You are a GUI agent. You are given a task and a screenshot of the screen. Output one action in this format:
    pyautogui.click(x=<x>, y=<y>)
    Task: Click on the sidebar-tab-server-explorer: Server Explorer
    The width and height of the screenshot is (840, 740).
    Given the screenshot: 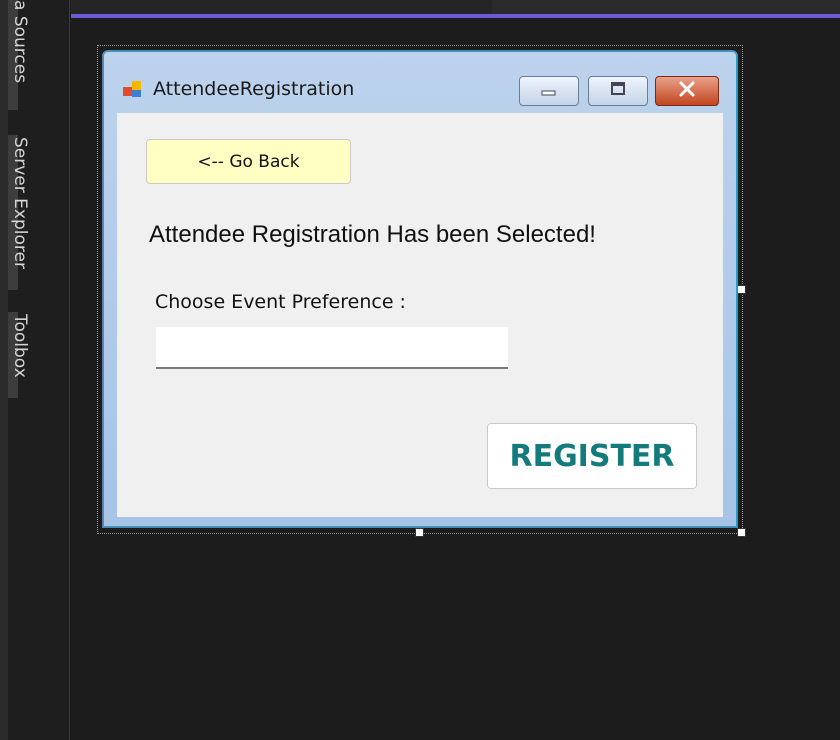 What is the action you would take?
    pyautogui.click(x=20, y=203)
    